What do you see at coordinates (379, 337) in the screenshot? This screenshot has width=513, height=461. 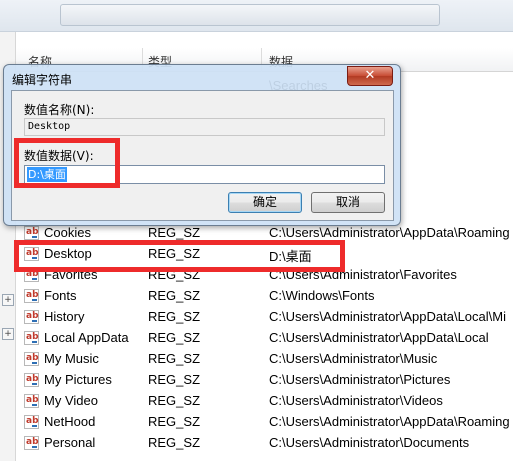 I see `value-data: C:\Users\Administrator\AppData\Local` at bounding box center [379, 337].